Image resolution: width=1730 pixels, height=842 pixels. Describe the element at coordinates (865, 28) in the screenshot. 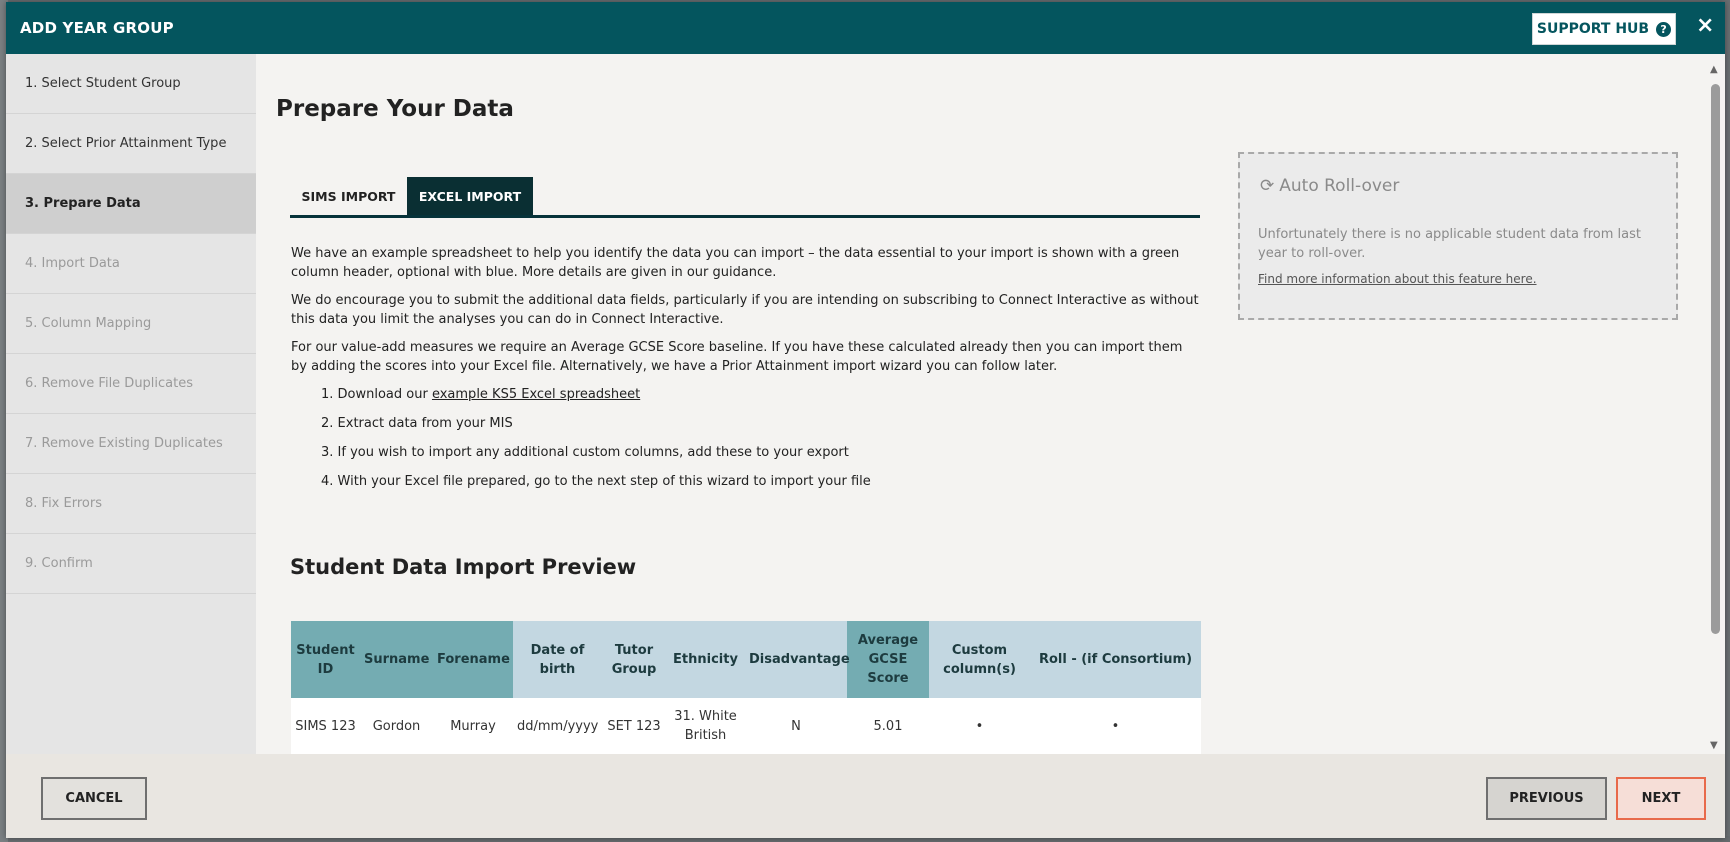

I see `modal-header: ADD YEAR GROUP SUPPORT HUB ? ×` at that location.